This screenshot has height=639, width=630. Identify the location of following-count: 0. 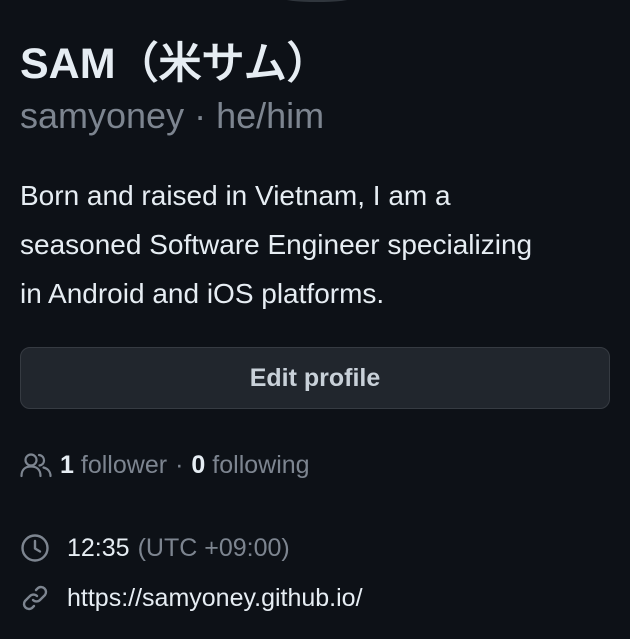
(198, 464).